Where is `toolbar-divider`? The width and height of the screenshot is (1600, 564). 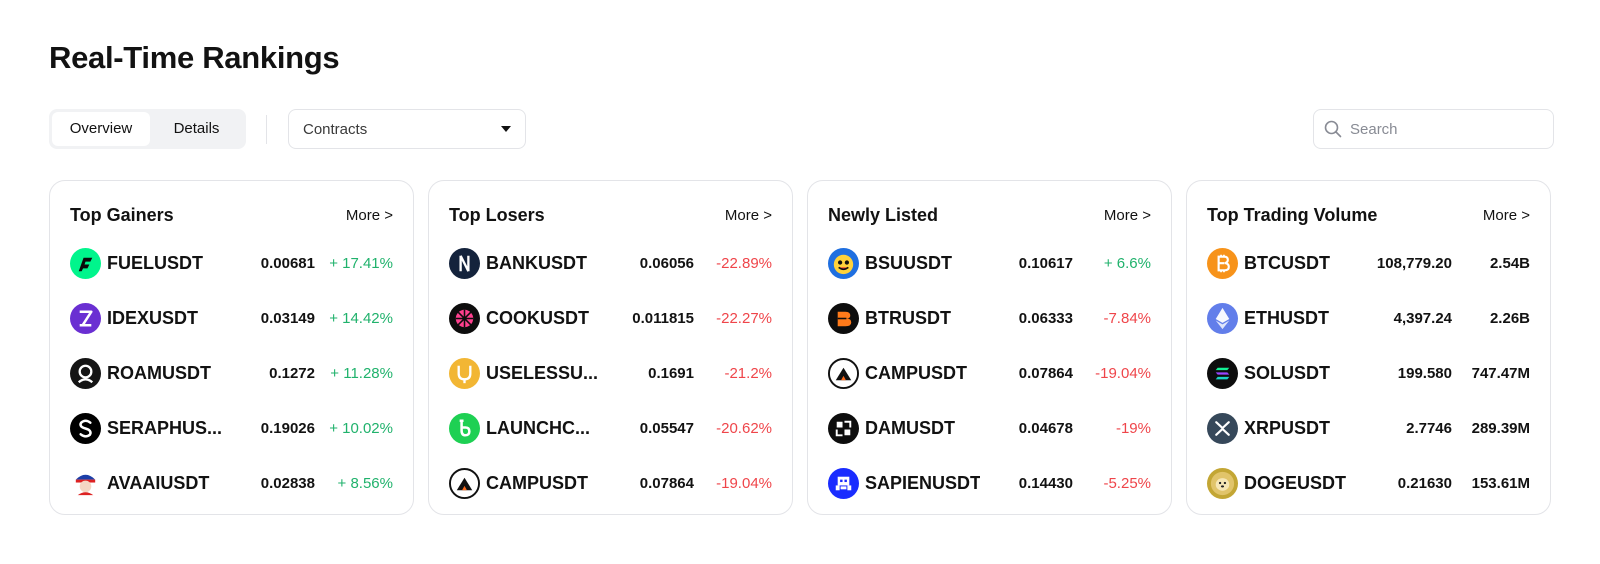 toolbar-divider is located at coordinates (266, 129).